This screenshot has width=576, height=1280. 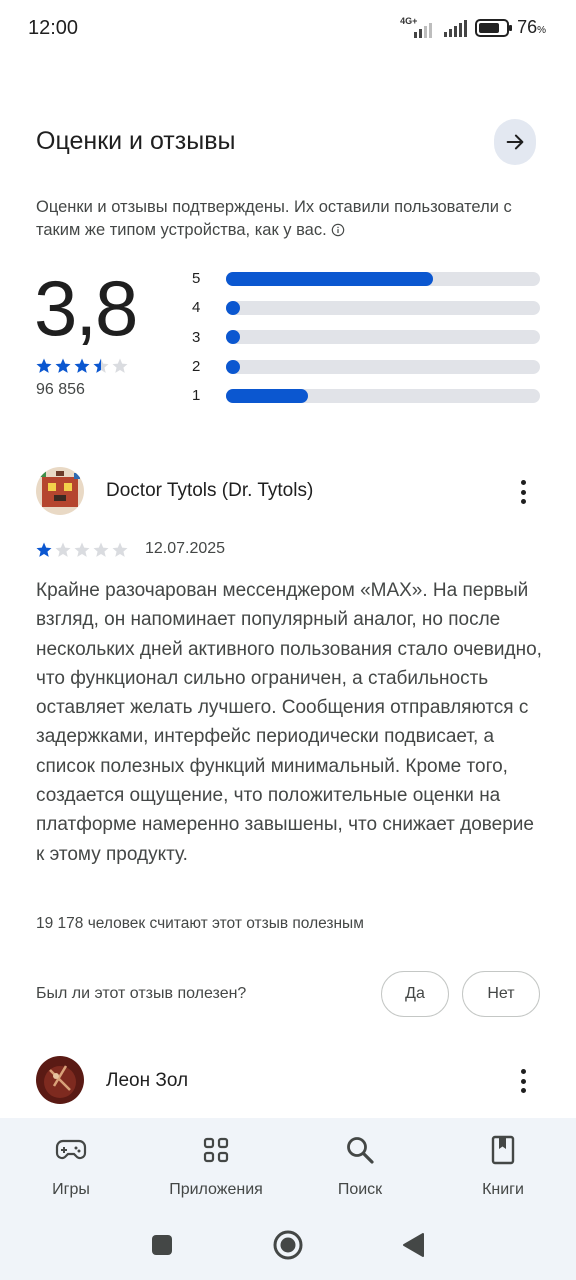 I want to click on see-all-ratings-button, so click(x=515, y=142).